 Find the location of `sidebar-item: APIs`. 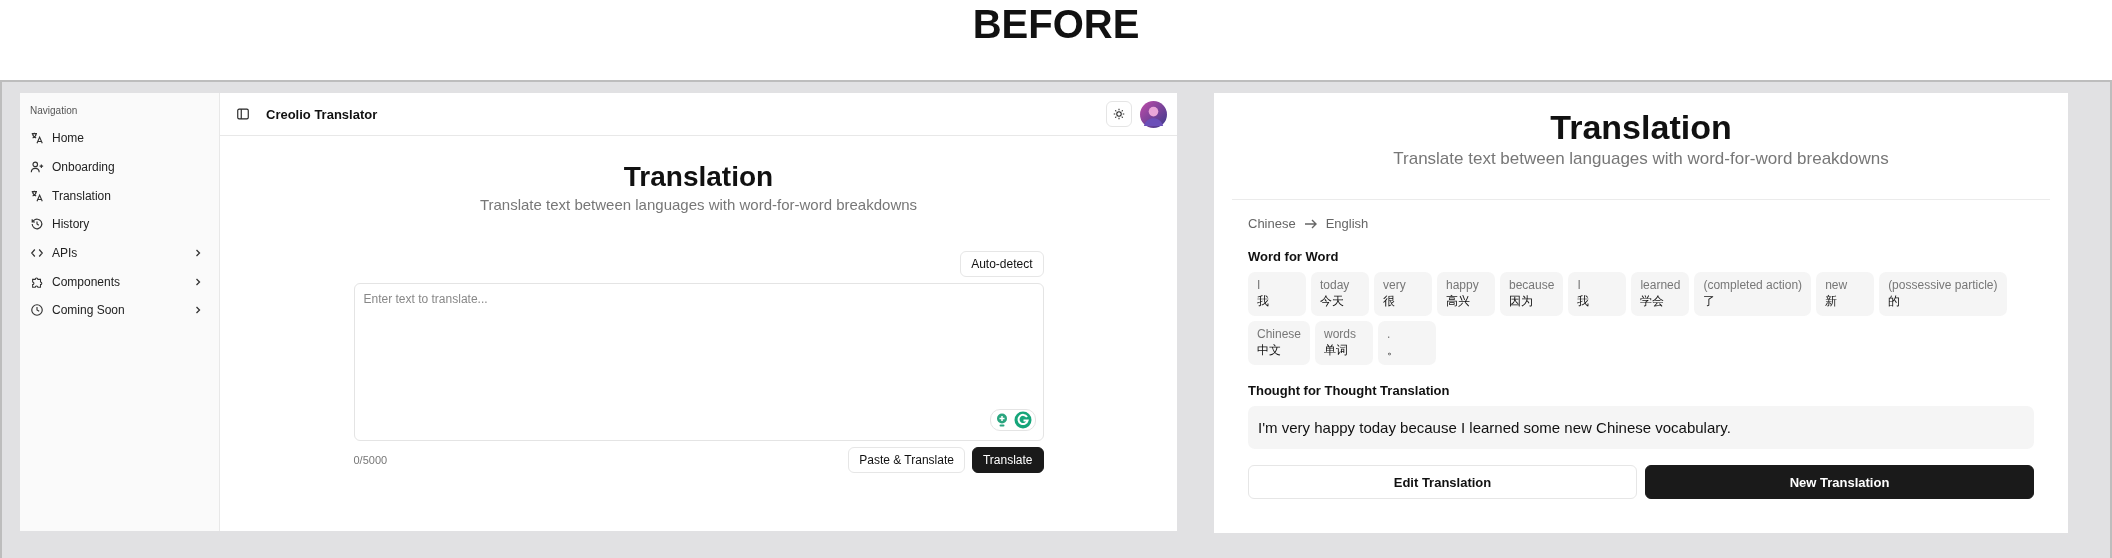

sidebar-item: APIs is located at coordinates (119, 253).